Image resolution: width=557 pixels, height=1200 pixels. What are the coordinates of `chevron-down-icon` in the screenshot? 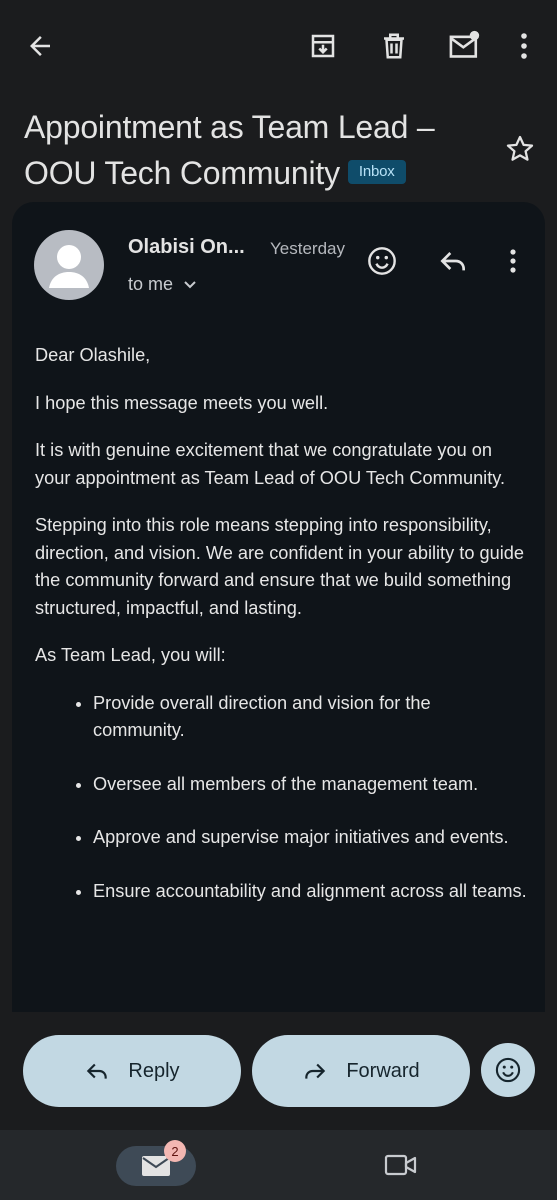 It's located at (190, 284).